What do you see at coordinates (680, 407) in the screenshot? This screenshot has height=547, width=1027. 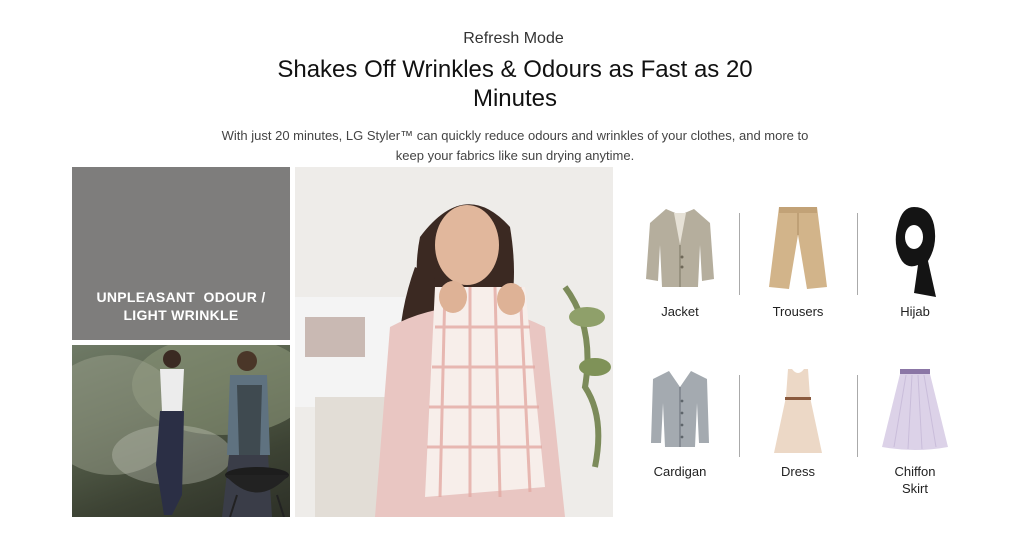 I see `cardigan-icon` at bounding box center [680, 407].